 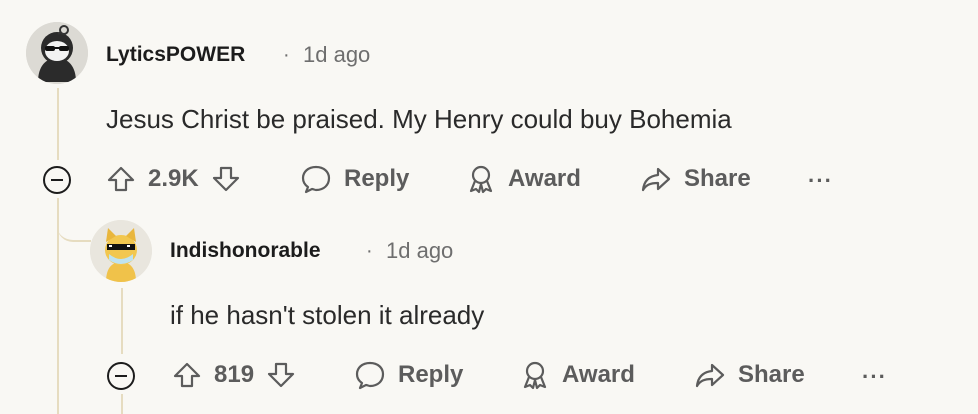 I want to click on score: 2.9K, so click(x=173, y=178).